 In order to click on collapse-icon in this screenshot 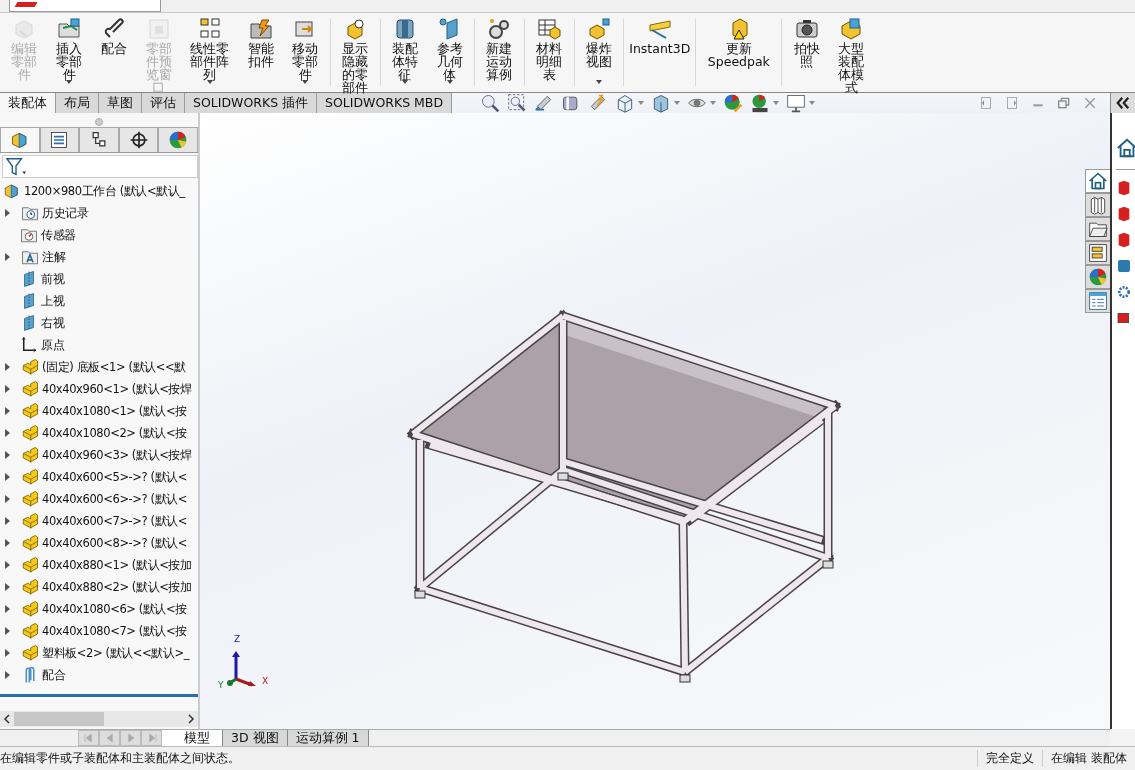, I will do `click(1123, 103)`.